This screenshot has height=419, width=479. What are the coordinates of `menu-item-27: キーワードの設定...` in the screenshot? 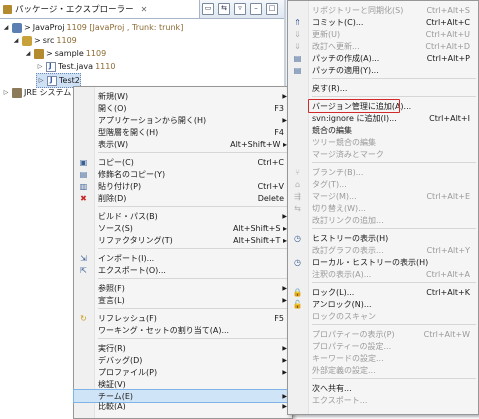 It's located at (383, 358).